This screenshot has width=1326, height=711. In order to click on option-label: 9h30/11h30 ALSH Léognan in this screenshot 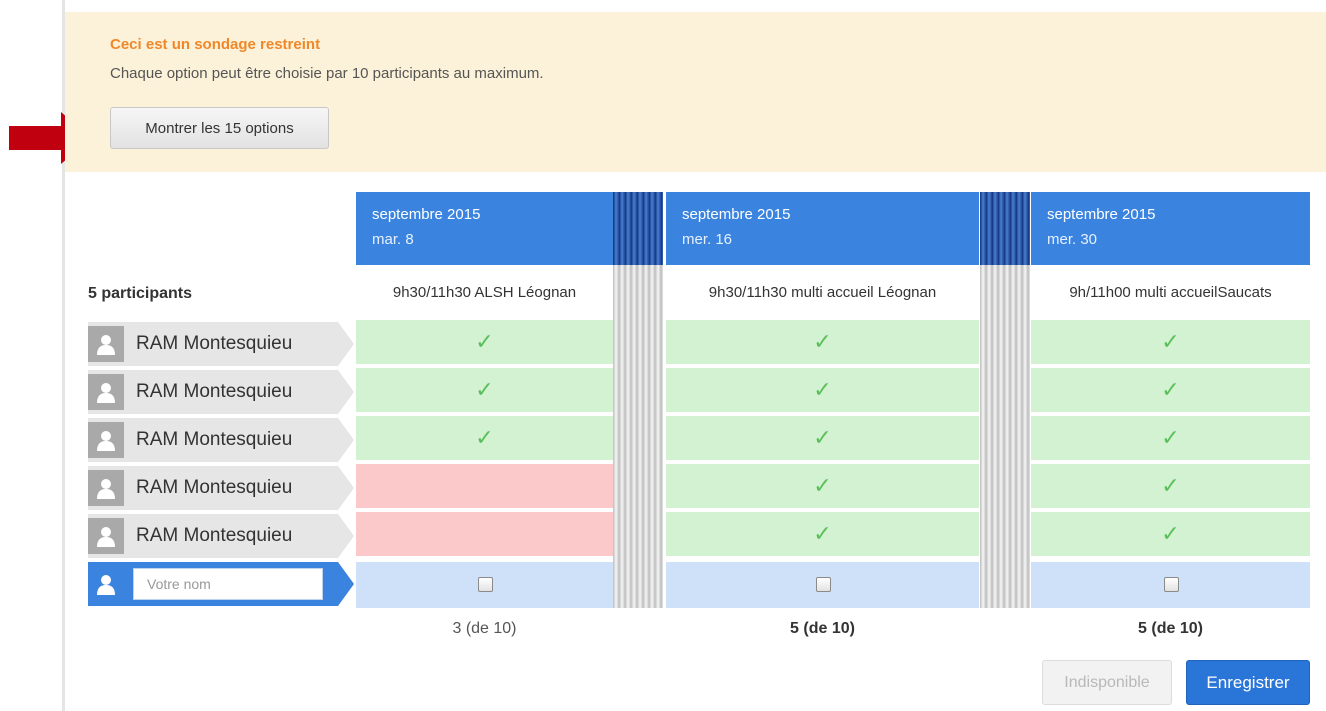, I will do `click(484, 292)`.